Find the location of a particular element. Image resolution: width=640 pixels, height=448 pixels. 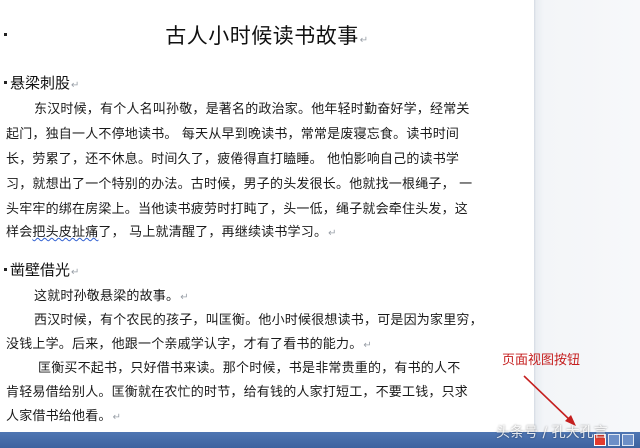

arrow-icon is located at coordinates (549, 400).